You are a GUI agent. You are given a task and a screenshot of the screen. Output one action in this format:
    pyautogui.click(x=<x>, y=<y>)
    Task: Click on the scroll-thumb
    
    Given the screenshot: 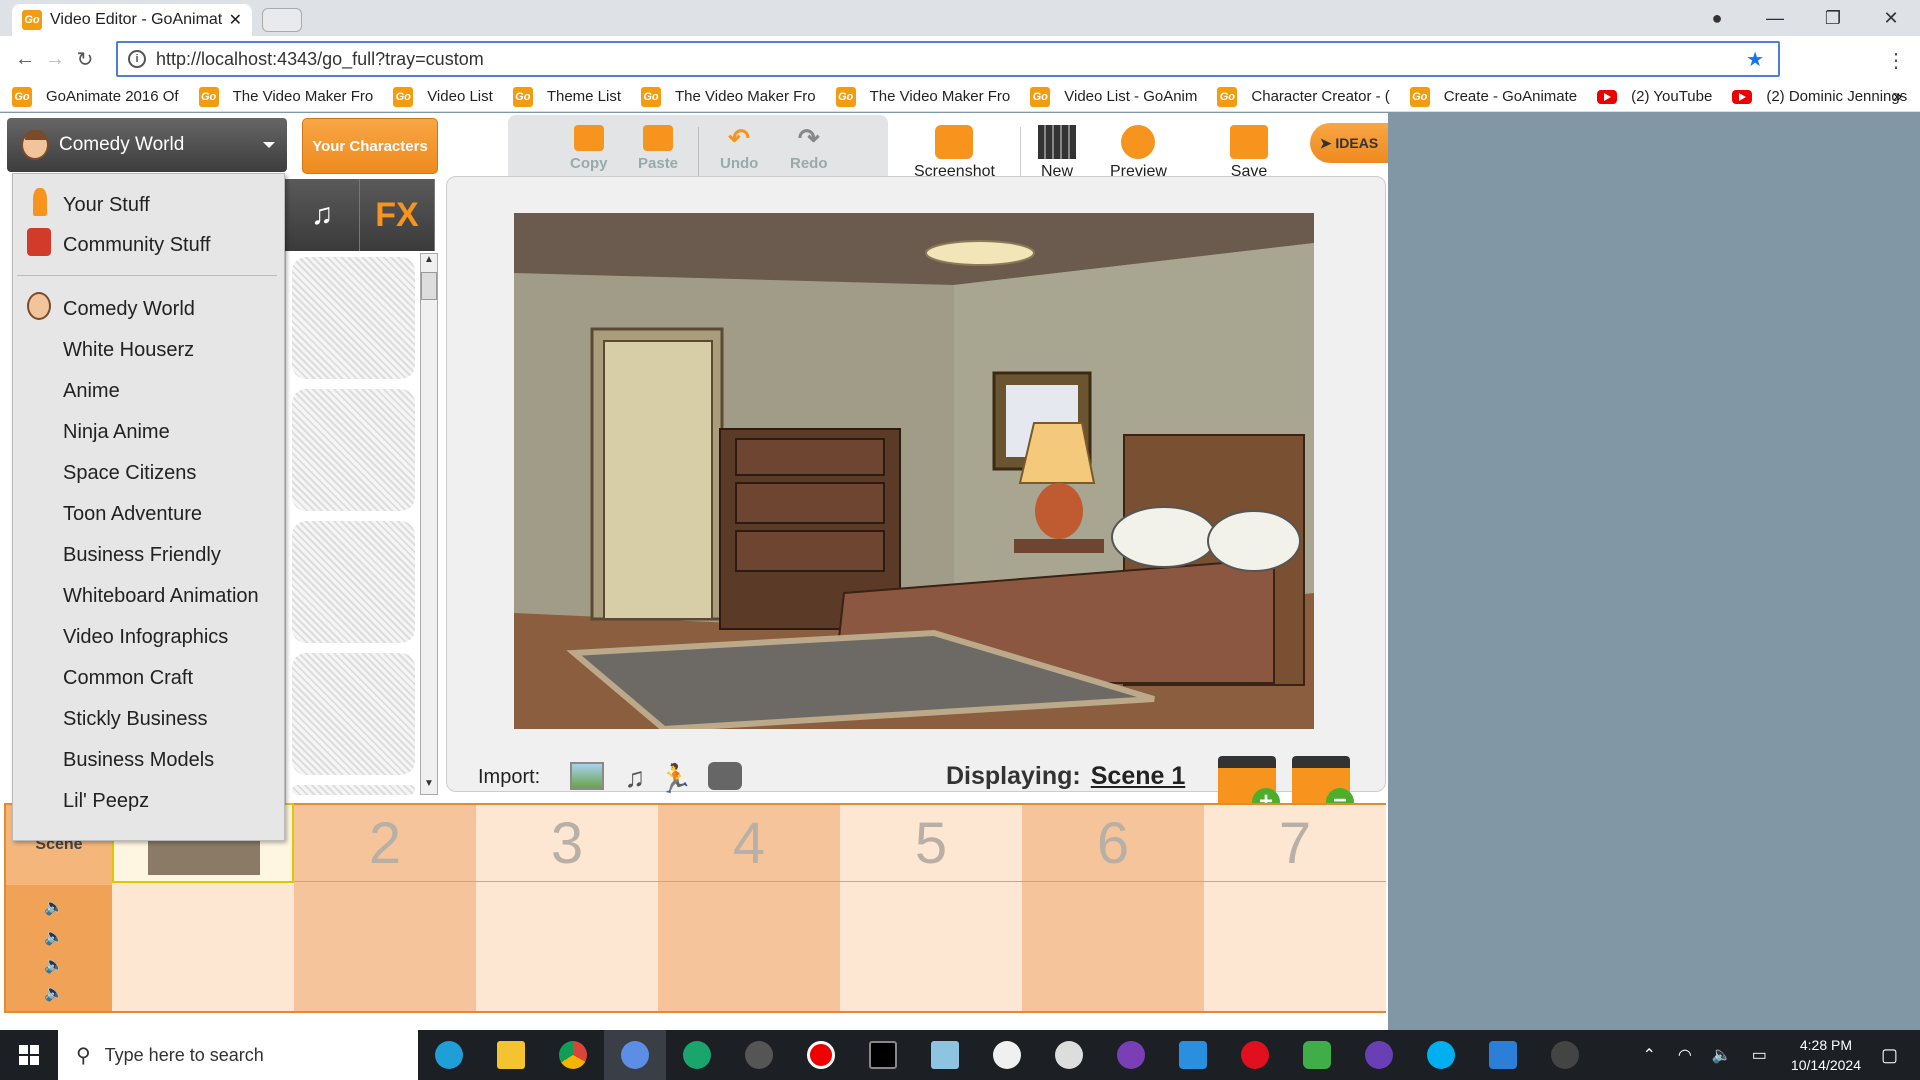 What is the action you would take?
    pyautogui.click(x=429, y=286)
    